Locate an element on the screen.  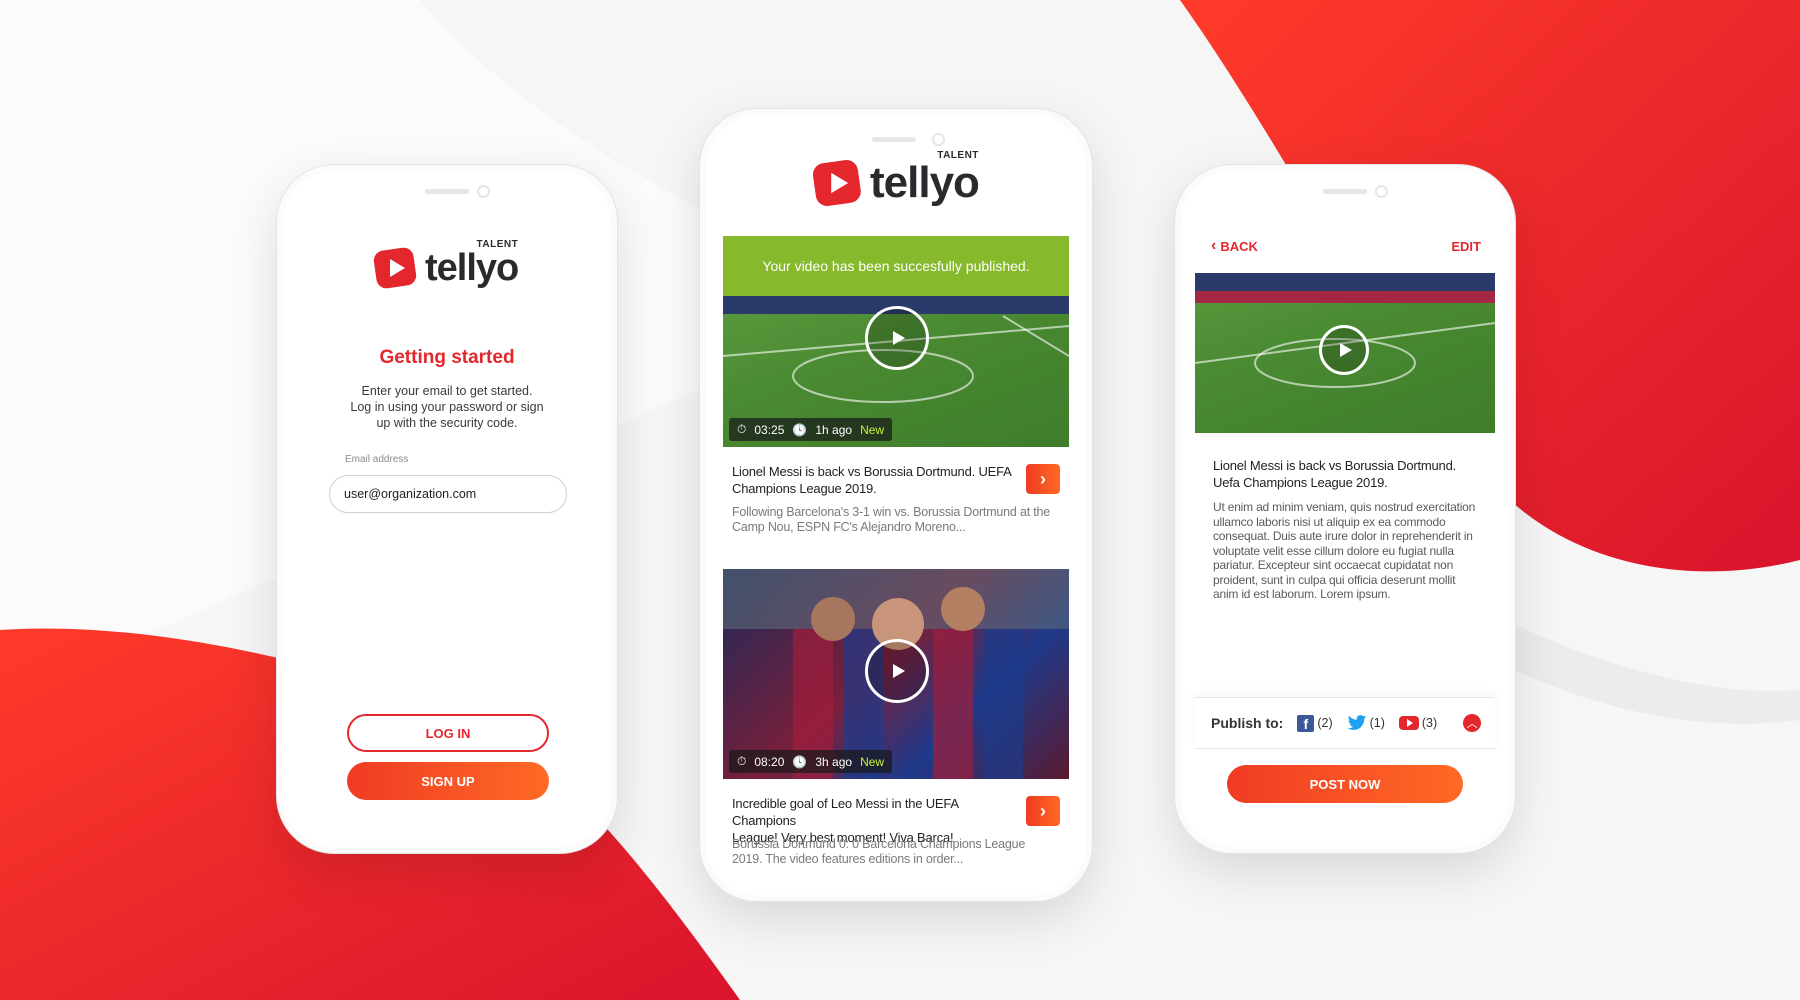
collapse-button: ︿ is located at coordinates (1472, 723).